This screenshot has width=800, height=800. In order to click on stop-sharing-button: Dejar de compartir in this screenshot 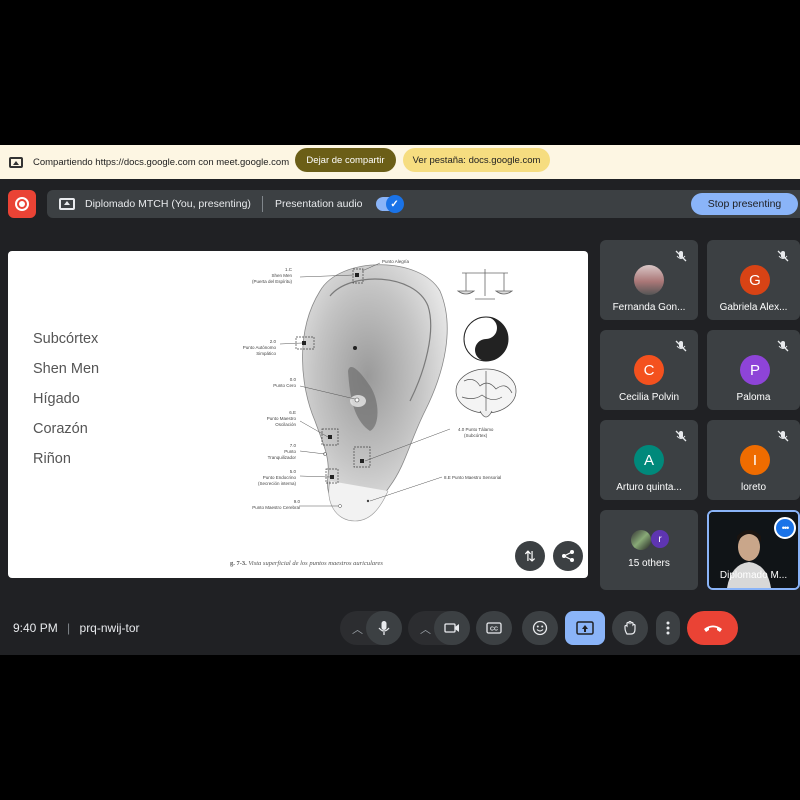, I will do `click(345, 160)`.